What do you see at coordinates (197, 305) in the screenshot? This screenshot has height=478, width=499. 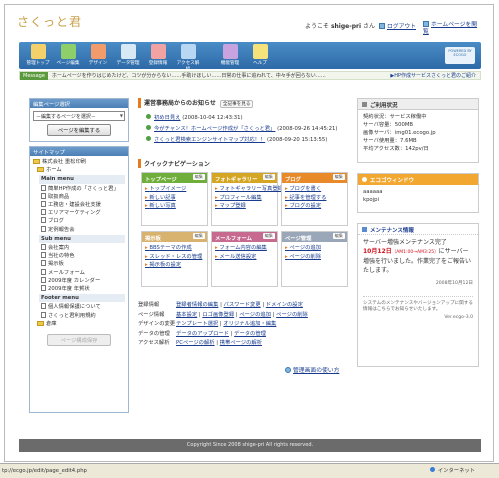 I see `settings-link: 登録者情報の編集` at bounding box center [197, 305].